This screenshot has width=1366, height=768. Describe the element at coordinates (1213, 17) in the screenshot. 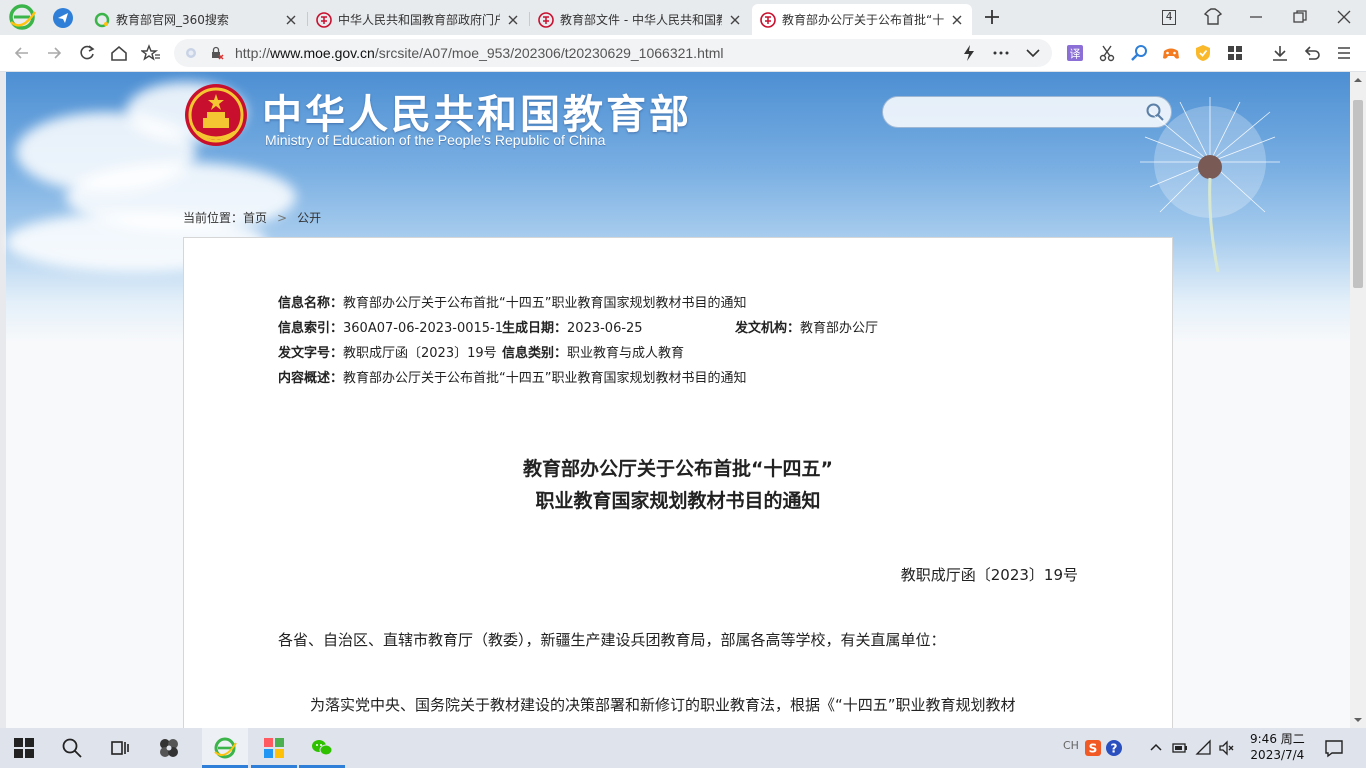

I see `shirt-skin-icon` at that location.